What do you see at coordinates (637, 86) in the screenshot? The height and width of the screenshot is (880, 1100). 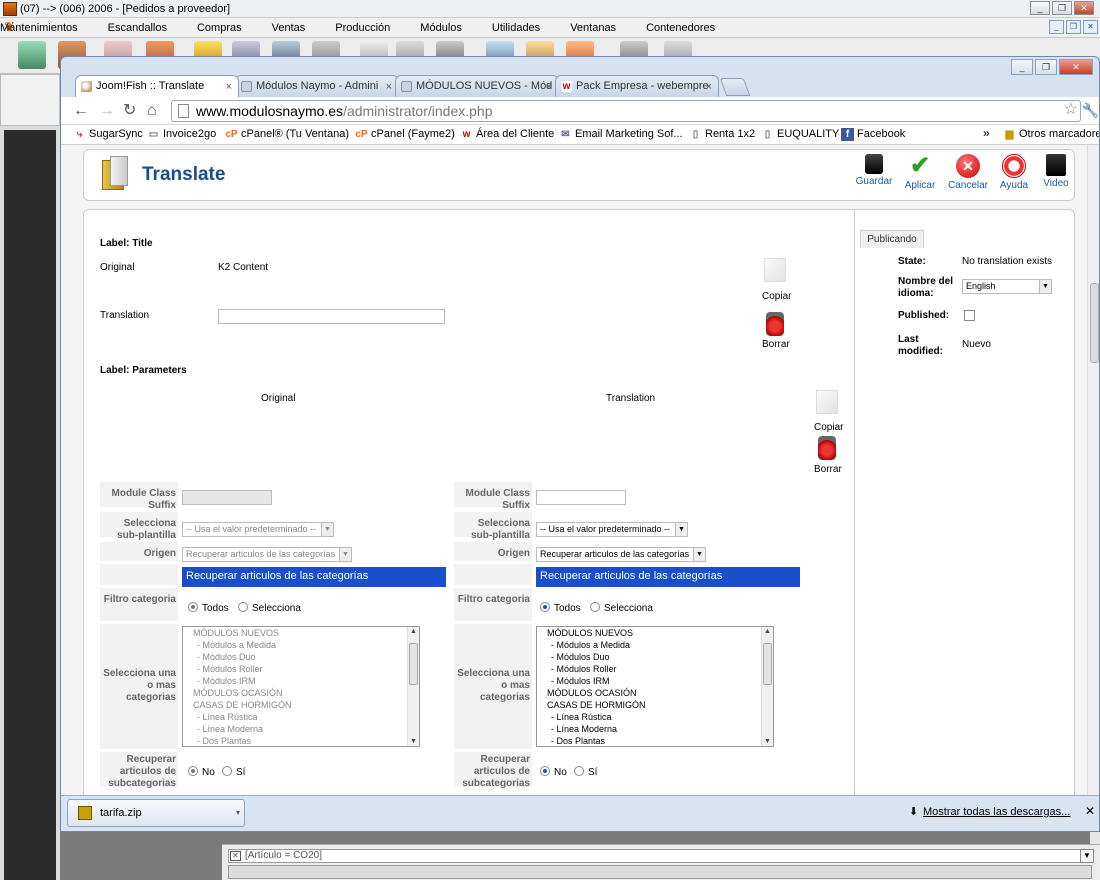 I see `tab-pack-empresa: w Pack Empresa - webempre ×` at bounding box center [637, 86].